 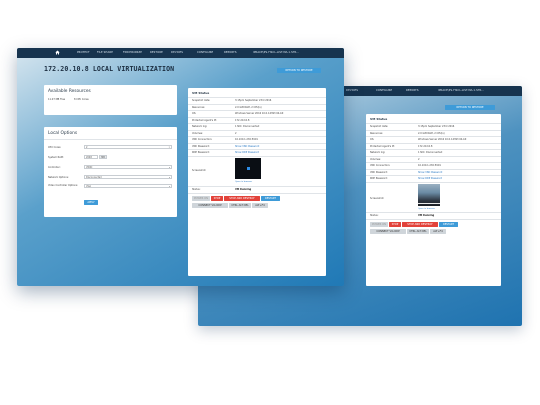 What do you see at coordinates (128, 186) in the screenshot?
I see `video-controller-select: VGA ▾` at bounding box center [128, 186].